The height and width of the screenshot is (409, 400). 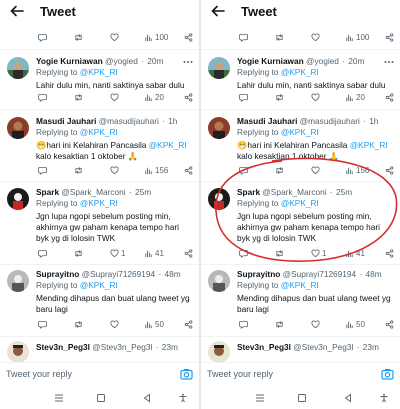 I want to click on author-name: Masudi Jauhari, so click(x=267, y=121).